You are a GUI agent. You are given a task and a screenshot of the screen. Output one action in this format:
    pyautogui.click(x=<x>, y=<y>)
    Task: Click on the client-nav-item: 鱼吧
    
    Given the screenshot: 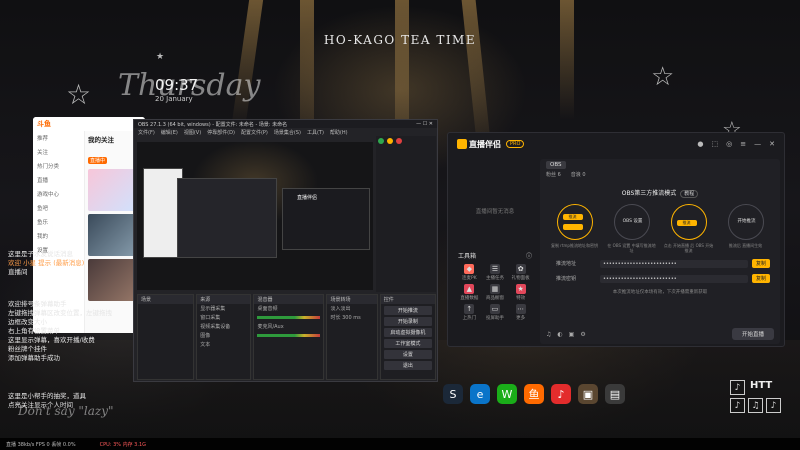 What is the action you would take?
    pyautogui.click(x=58, y=208)
    